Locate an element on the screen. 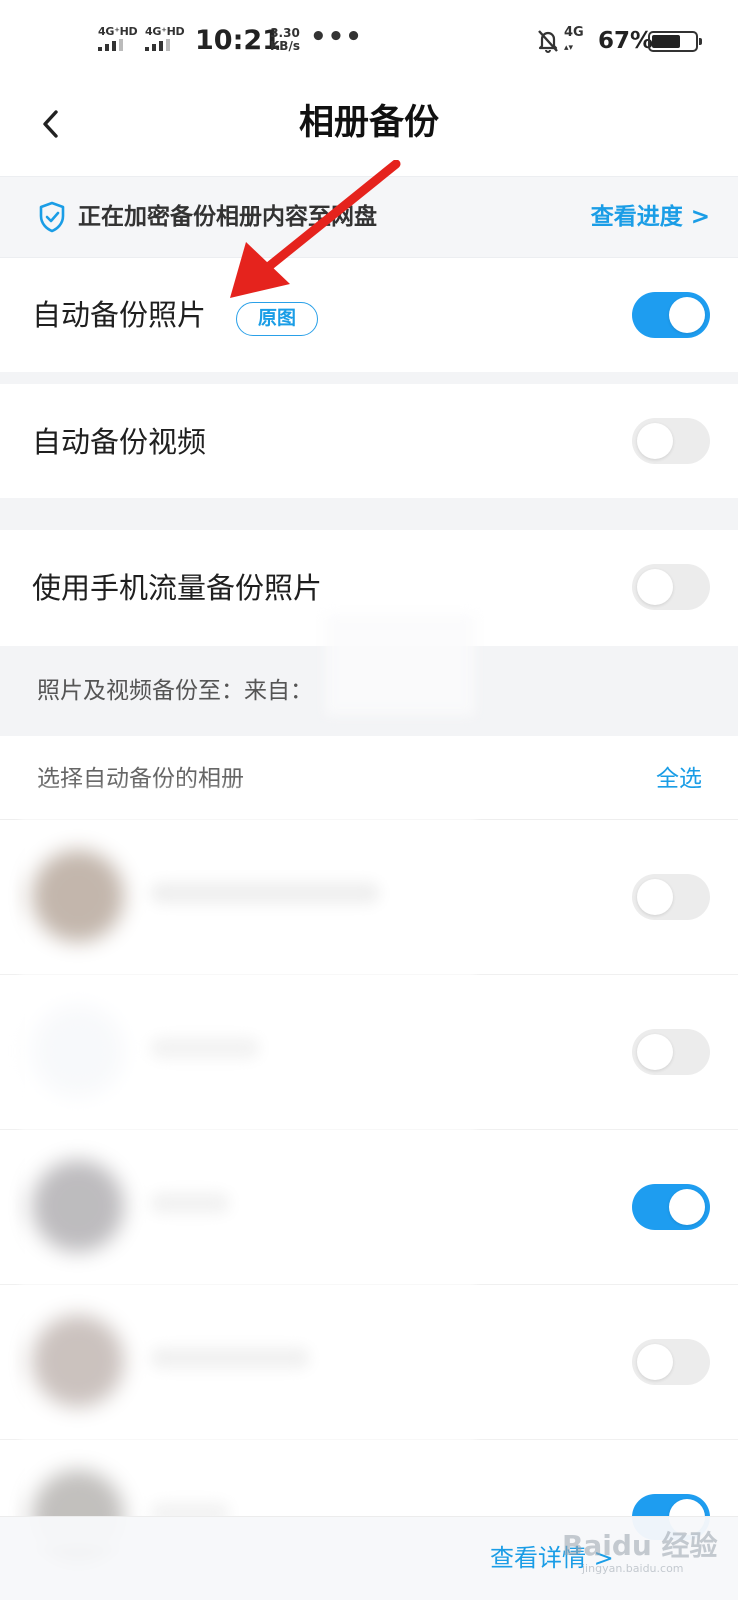 The height and width of the screenshot is (1600, 738). more-dots-icon: ••• is located at coordinates (336, 37).